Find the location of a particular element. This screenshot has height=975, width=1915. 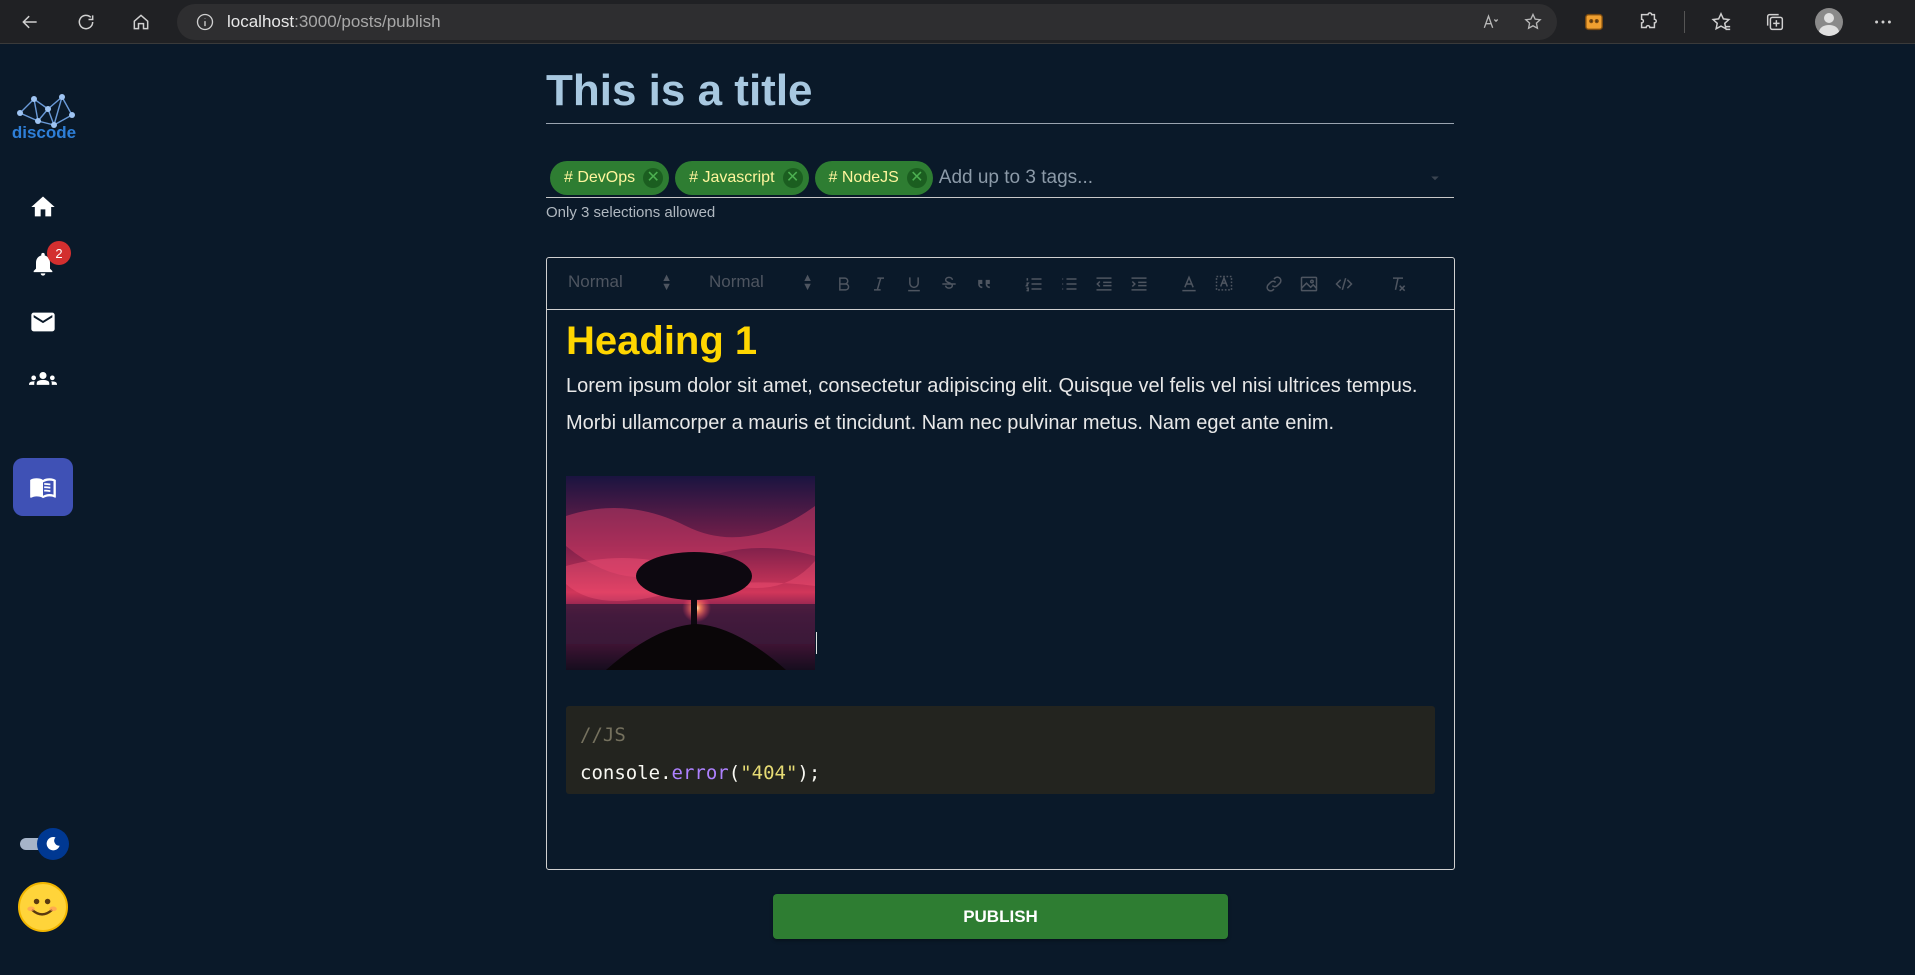

toolbar-divider is located at coordinates (1684, 22).